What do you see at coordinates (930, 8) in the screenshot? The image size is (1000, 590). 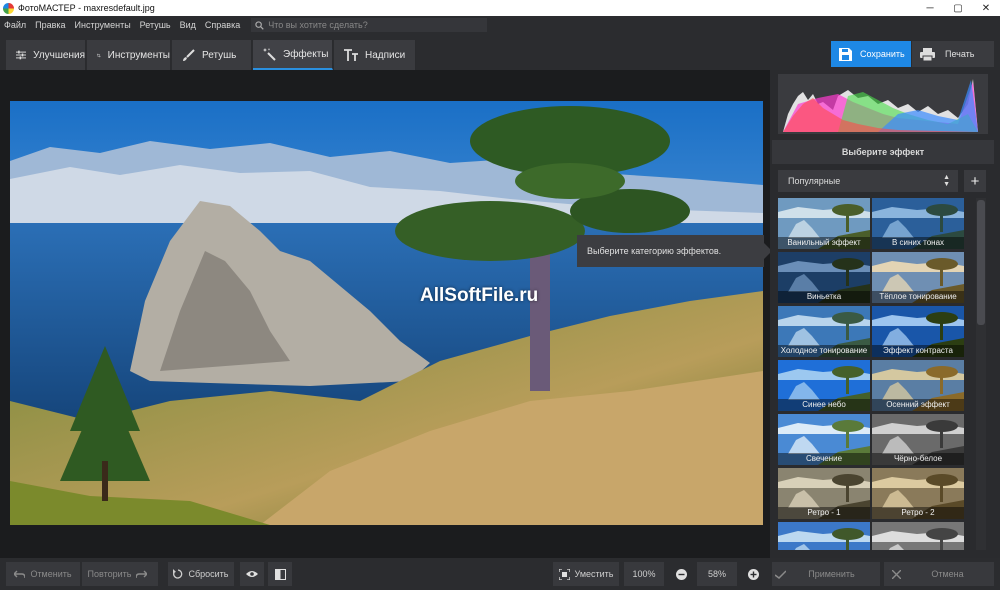 I see `minimize-button: ─` at bounding box center [930, 8].